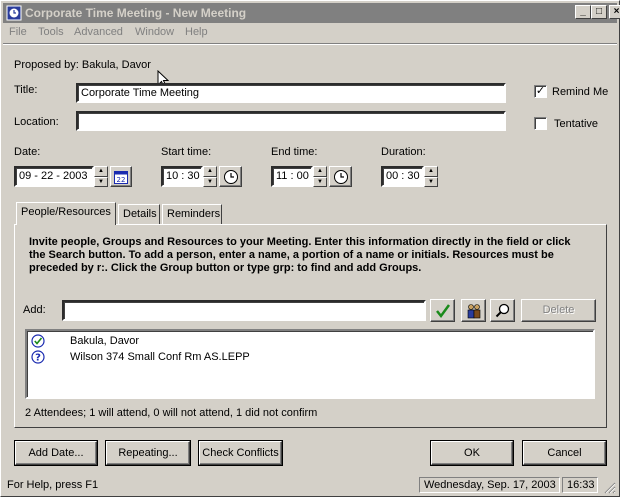  Describe the element at coordinates (489, 485) in the screenshot. I see `status-date: Wednesday, Sep. 17, 2003` at that location.